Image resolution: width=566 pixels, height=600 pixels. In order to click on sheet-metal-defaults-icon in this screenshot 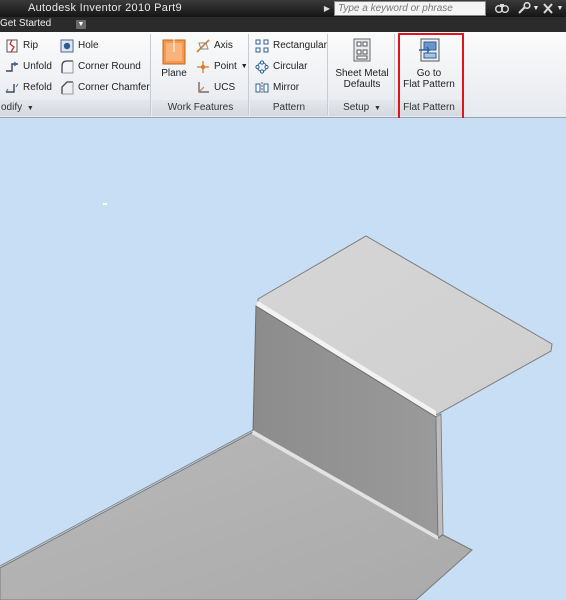, I will do `click(362, 51)`.